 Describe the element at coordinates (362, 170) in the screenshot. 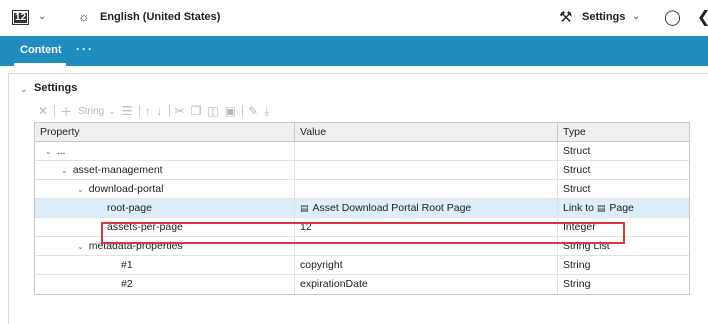

I see `table-row: ⌄ asset-management Struct` at that location.